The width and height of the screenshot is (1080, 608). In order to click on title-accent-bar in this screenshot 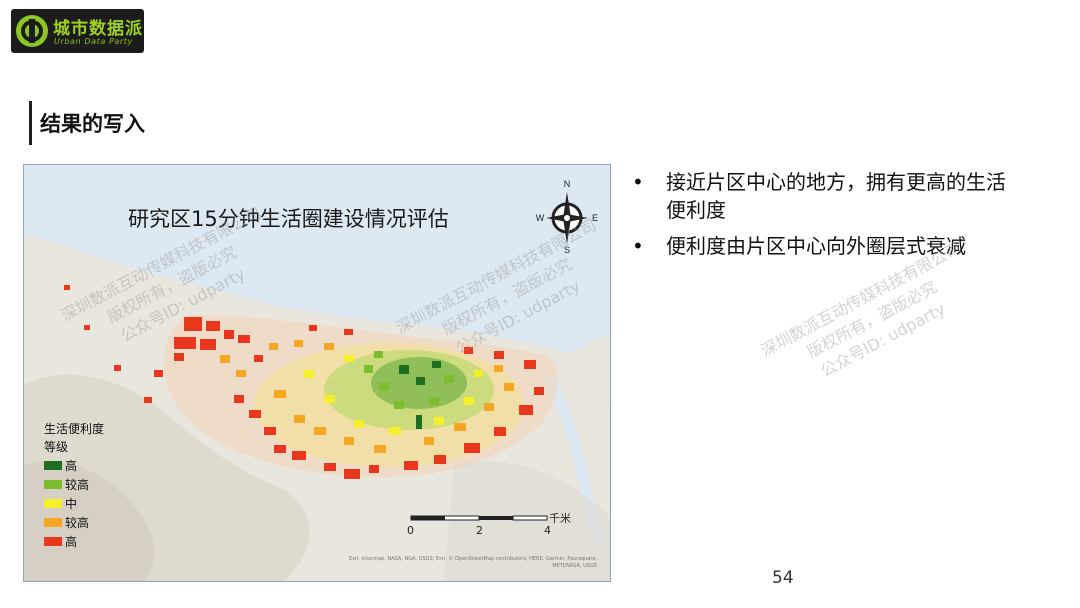, I will do `click(30, 123)`.